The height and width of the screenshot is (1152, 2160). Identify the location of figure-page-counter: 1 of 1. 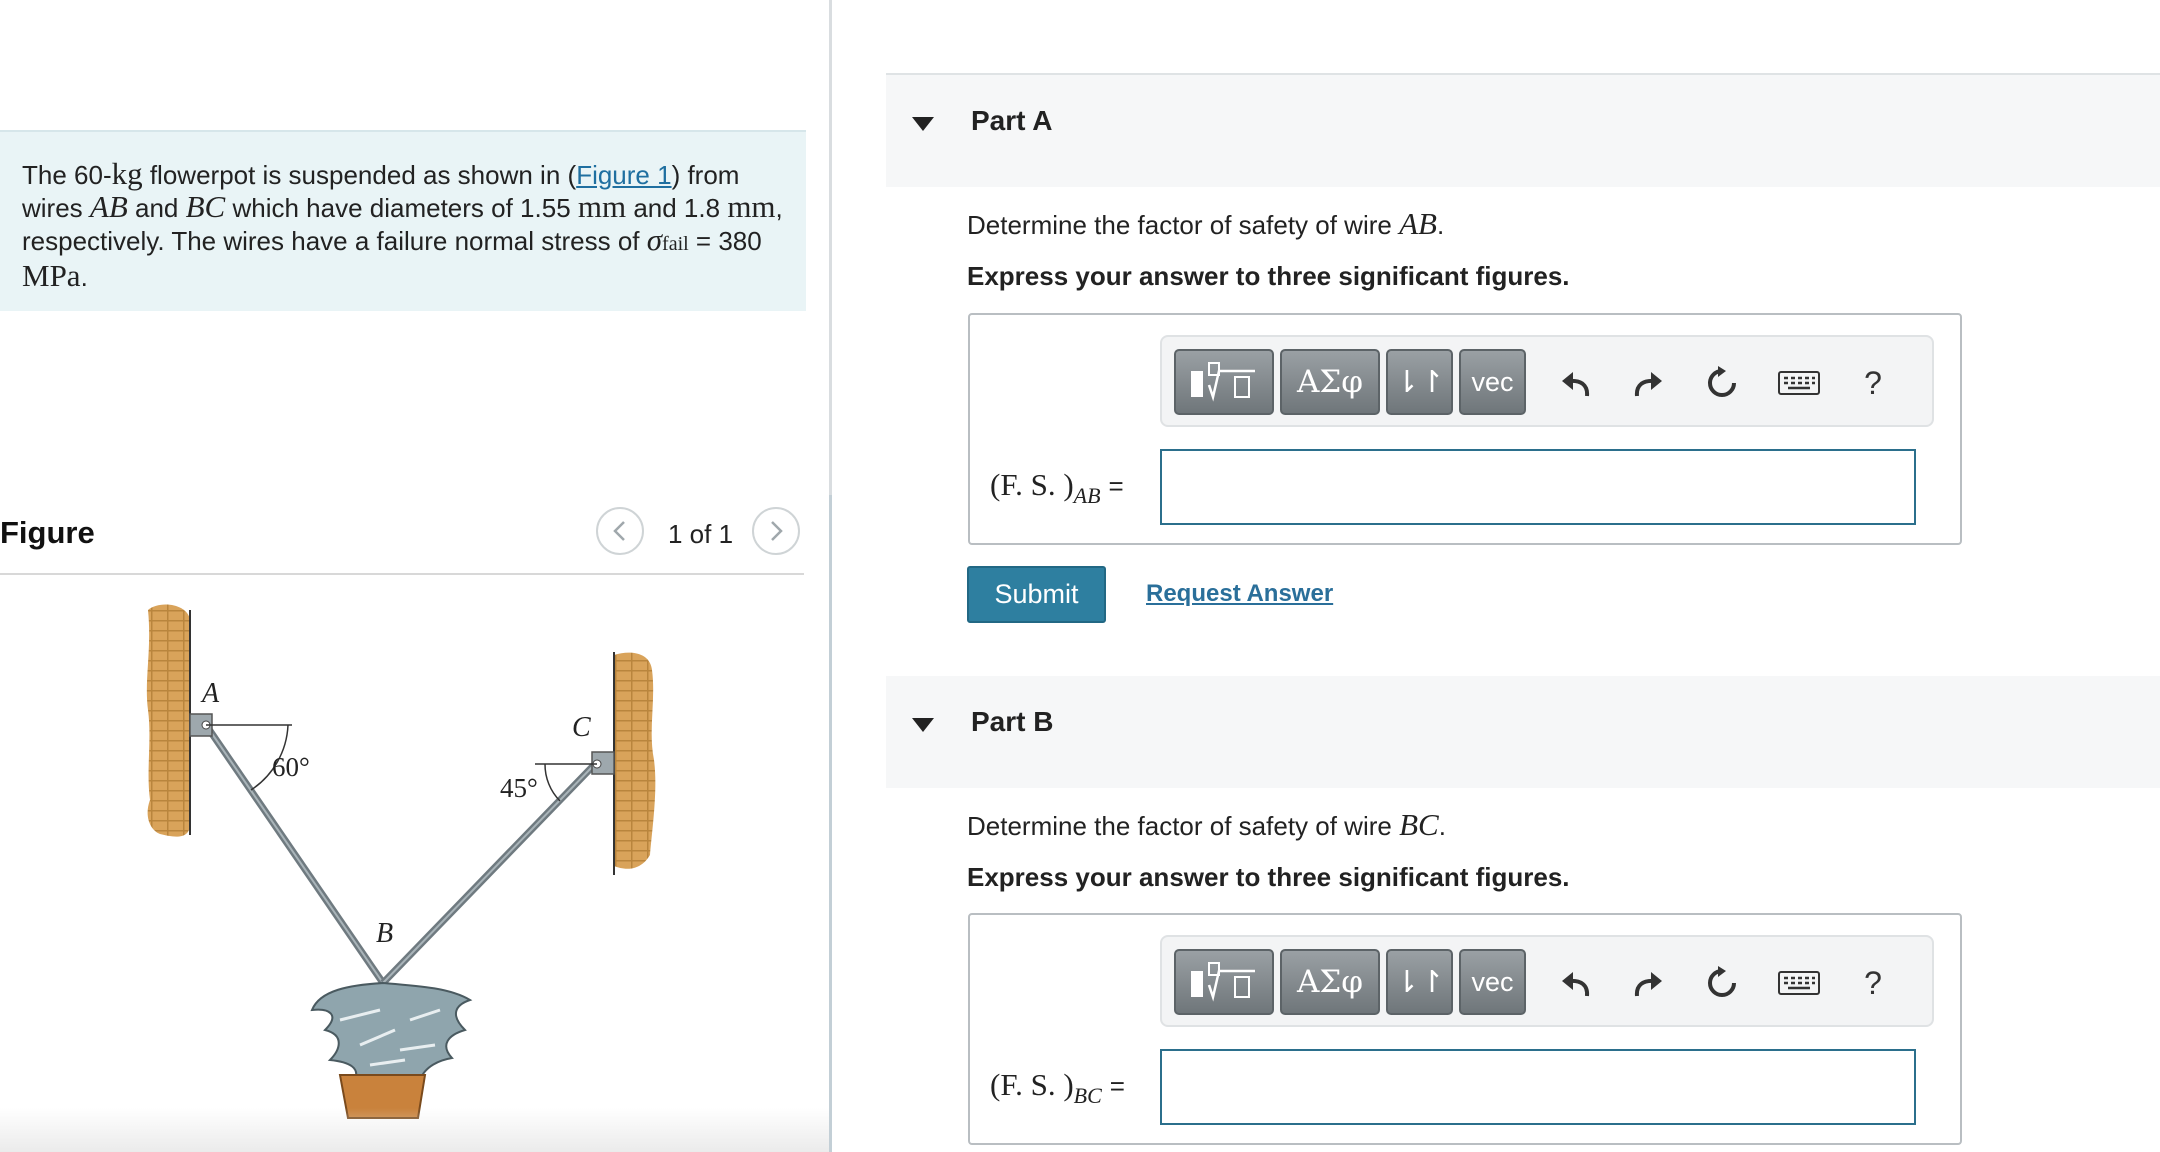
(701, 534).